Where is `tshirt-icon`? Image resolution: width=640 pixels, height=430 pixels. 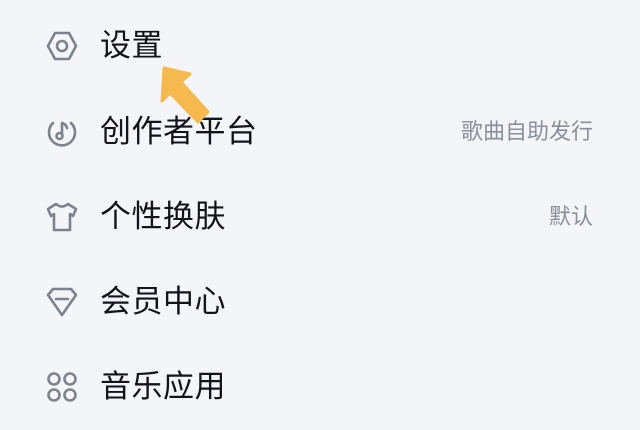
tshirt-icon is located at coordinates (62, 217).